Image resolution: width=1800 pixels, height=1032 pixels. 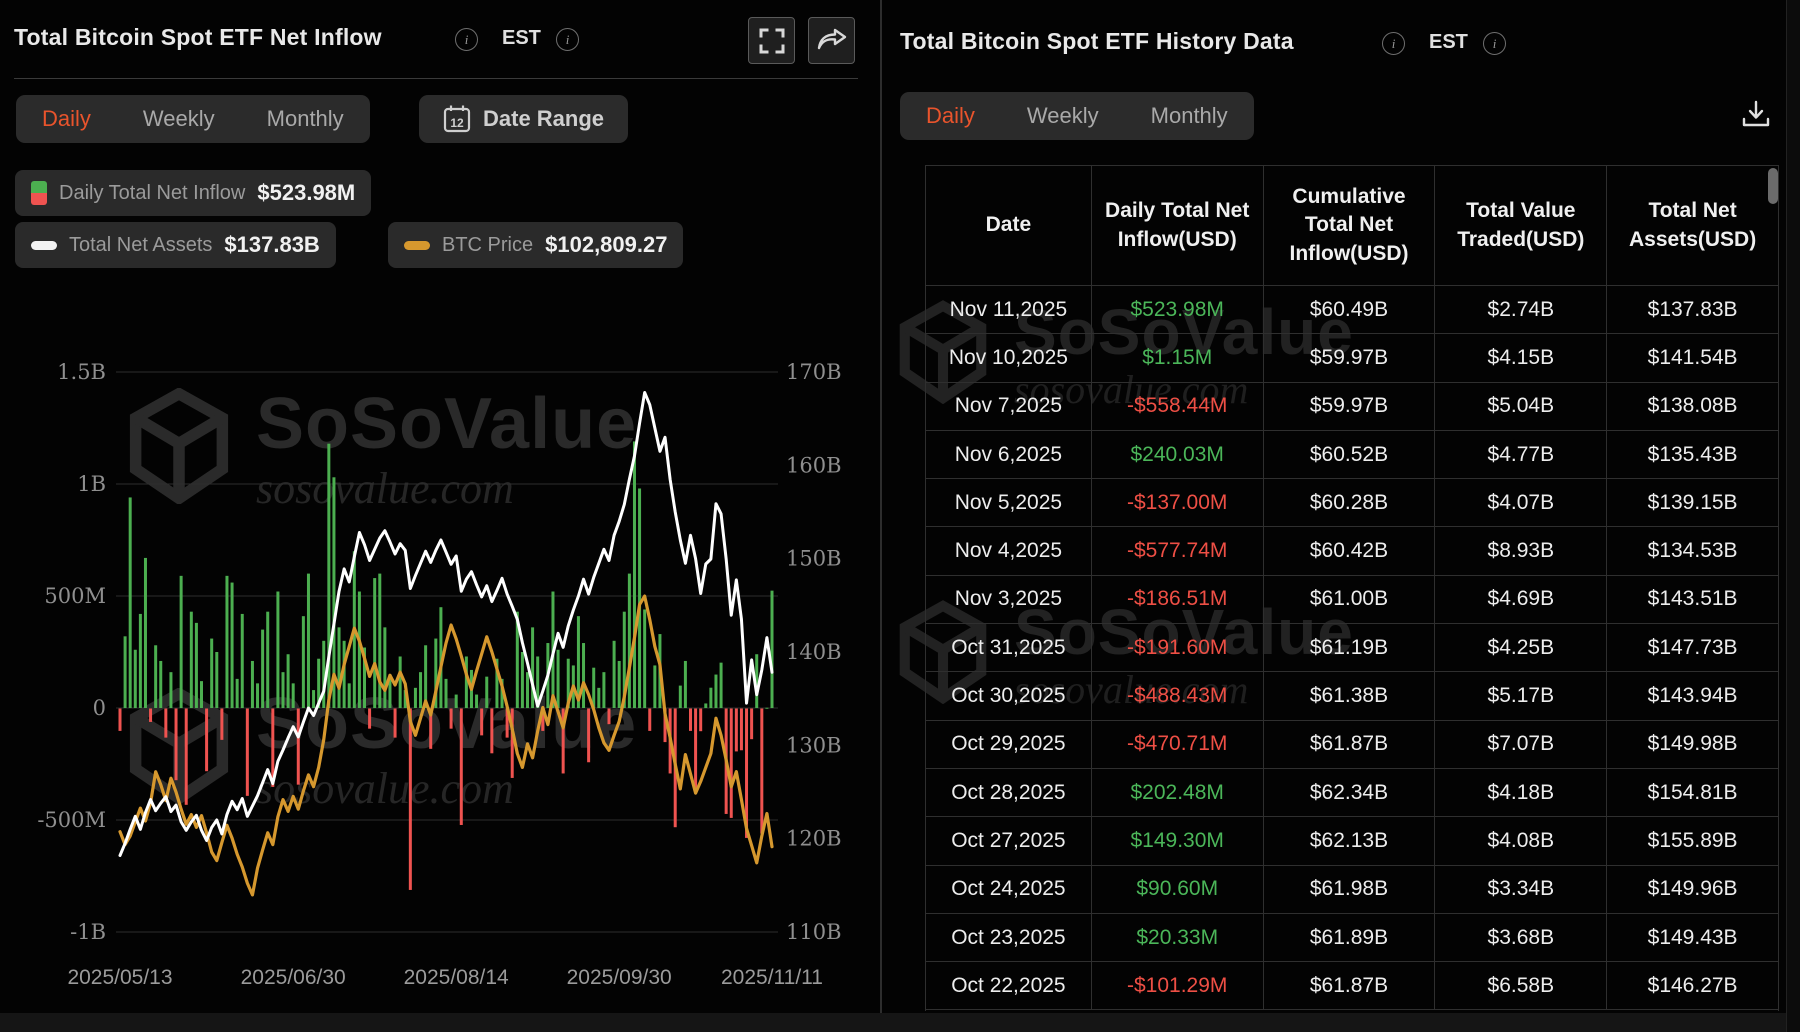 What do you see at coordinates (536, 245) in the screenshot?
I see `legend-btc-price: BTC Price $102,809.27` at bounding box center [536, 245].